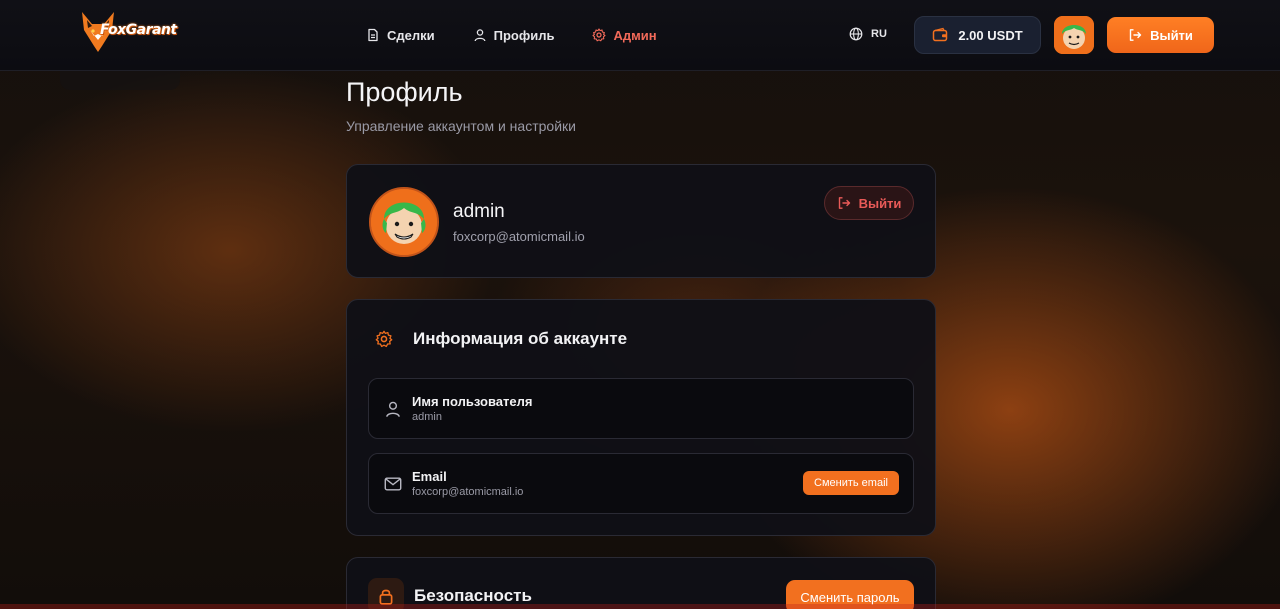  Describe the element at coordinates (461, 126) in the screenshot. I see `page-subtitle: Управление аккаунтом и настройки` at that location.